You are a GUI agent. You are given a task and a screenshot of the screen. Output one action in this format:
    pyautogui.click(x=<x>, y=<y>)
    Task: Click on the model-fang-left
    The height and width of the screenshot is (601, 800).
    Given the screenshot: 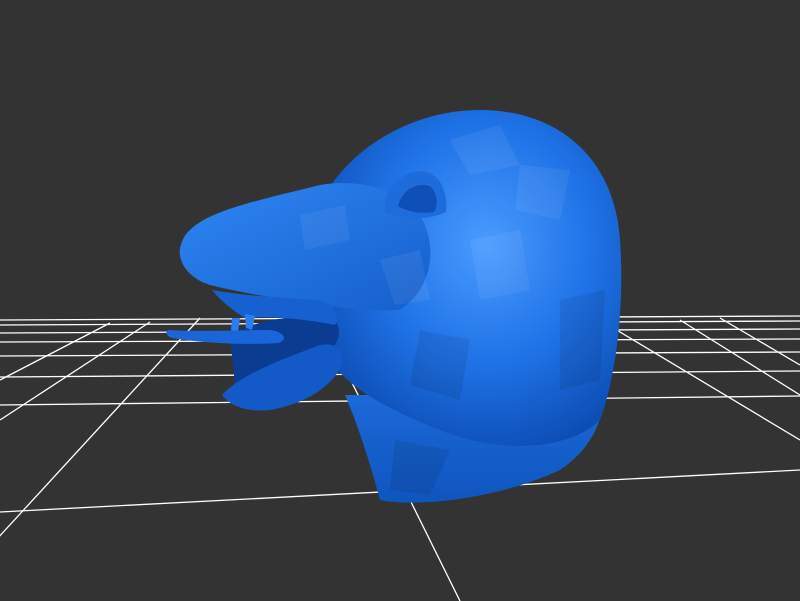 What is the action you would take?
    pyautogui.click(x=235, y=325)
    